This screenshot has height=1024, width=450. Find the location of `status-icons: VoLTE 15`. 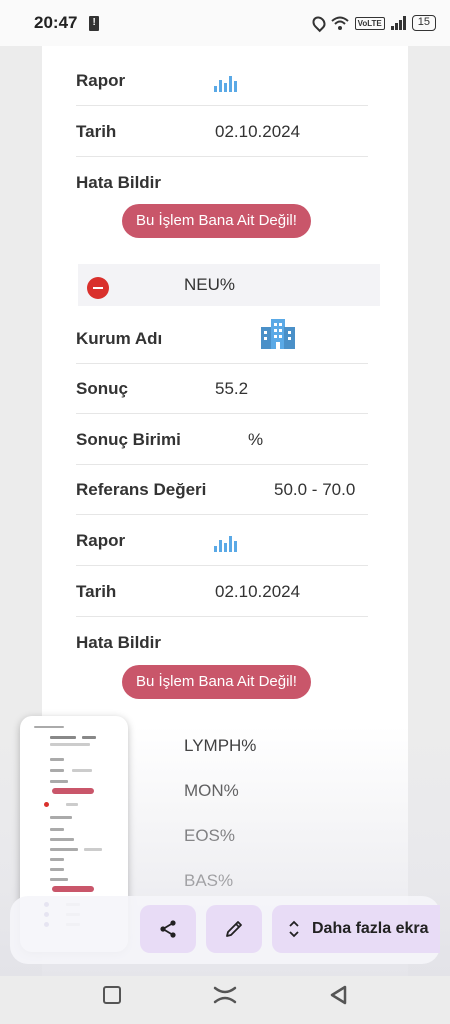

status-icons: VoLTE 15 is located at coordinates (372, 23).